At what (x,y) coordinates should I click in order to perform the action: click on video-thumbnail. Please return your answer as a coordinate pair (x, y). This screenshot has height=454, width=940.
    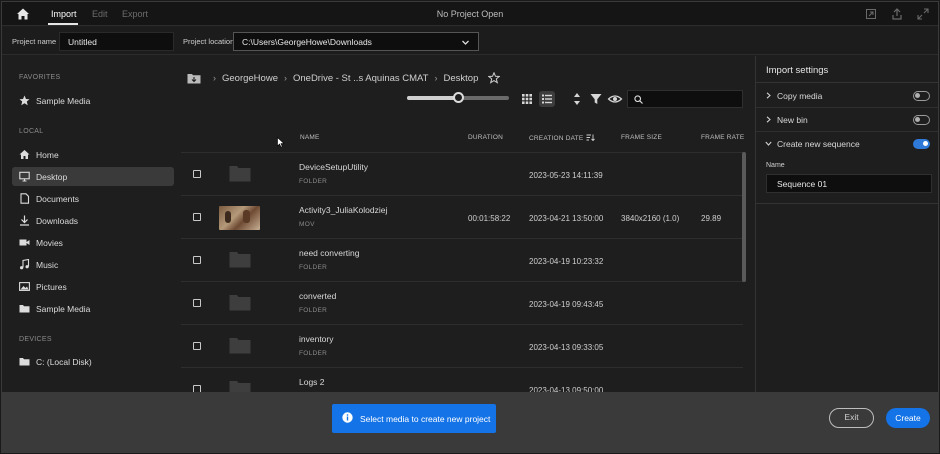
    Looking at the image, I should click on (239, 218).